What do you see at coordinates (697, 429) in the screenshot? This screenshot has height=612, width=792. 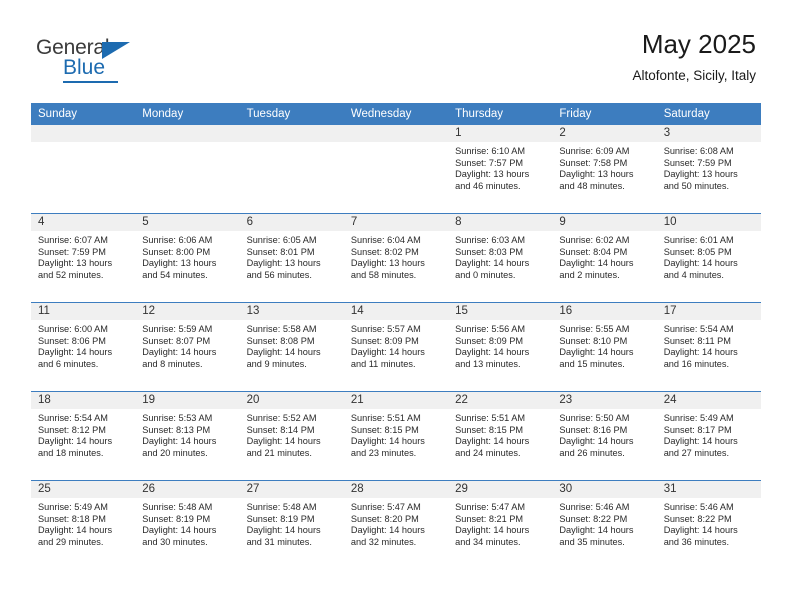 I see `sunset-text: Sunset: 8:17 PM` at bounding box center [697, 429].